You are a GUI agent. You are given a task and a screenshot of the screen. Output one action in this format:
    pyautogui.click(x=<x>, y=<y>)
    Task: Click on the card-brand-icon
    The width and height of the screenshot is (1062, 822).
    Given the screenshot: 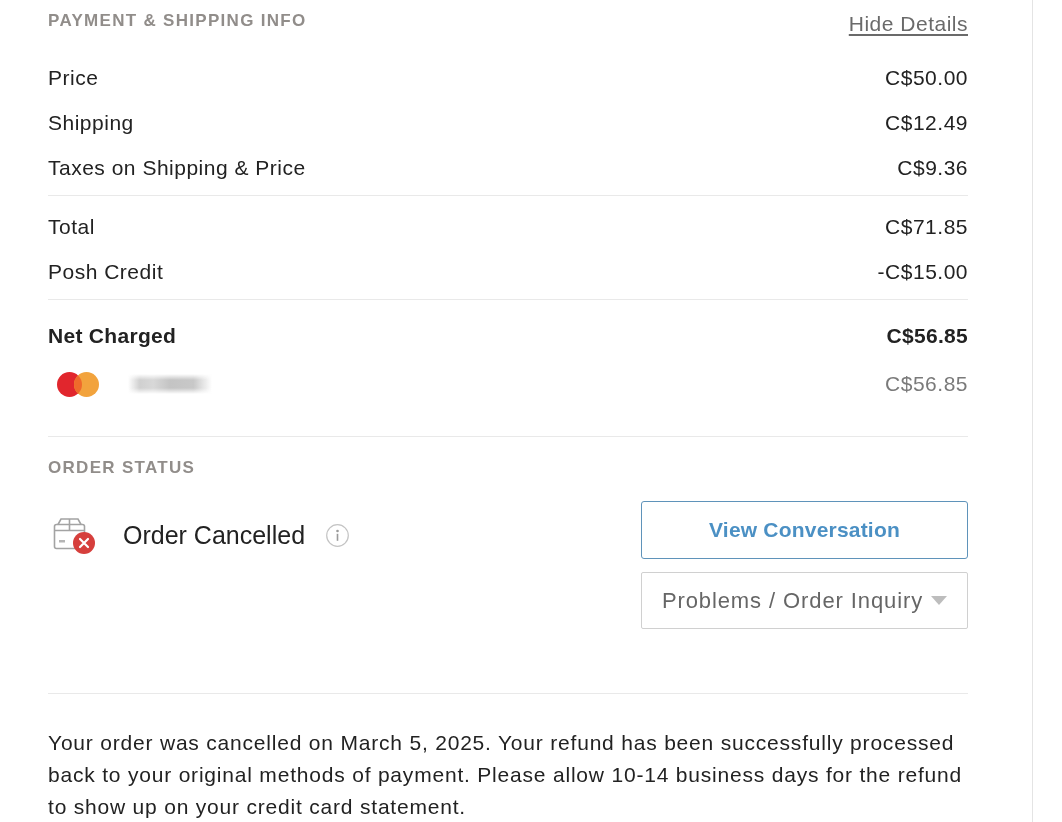 What is the action you would take?
    pyautogui.click(x=78, y=384)
    